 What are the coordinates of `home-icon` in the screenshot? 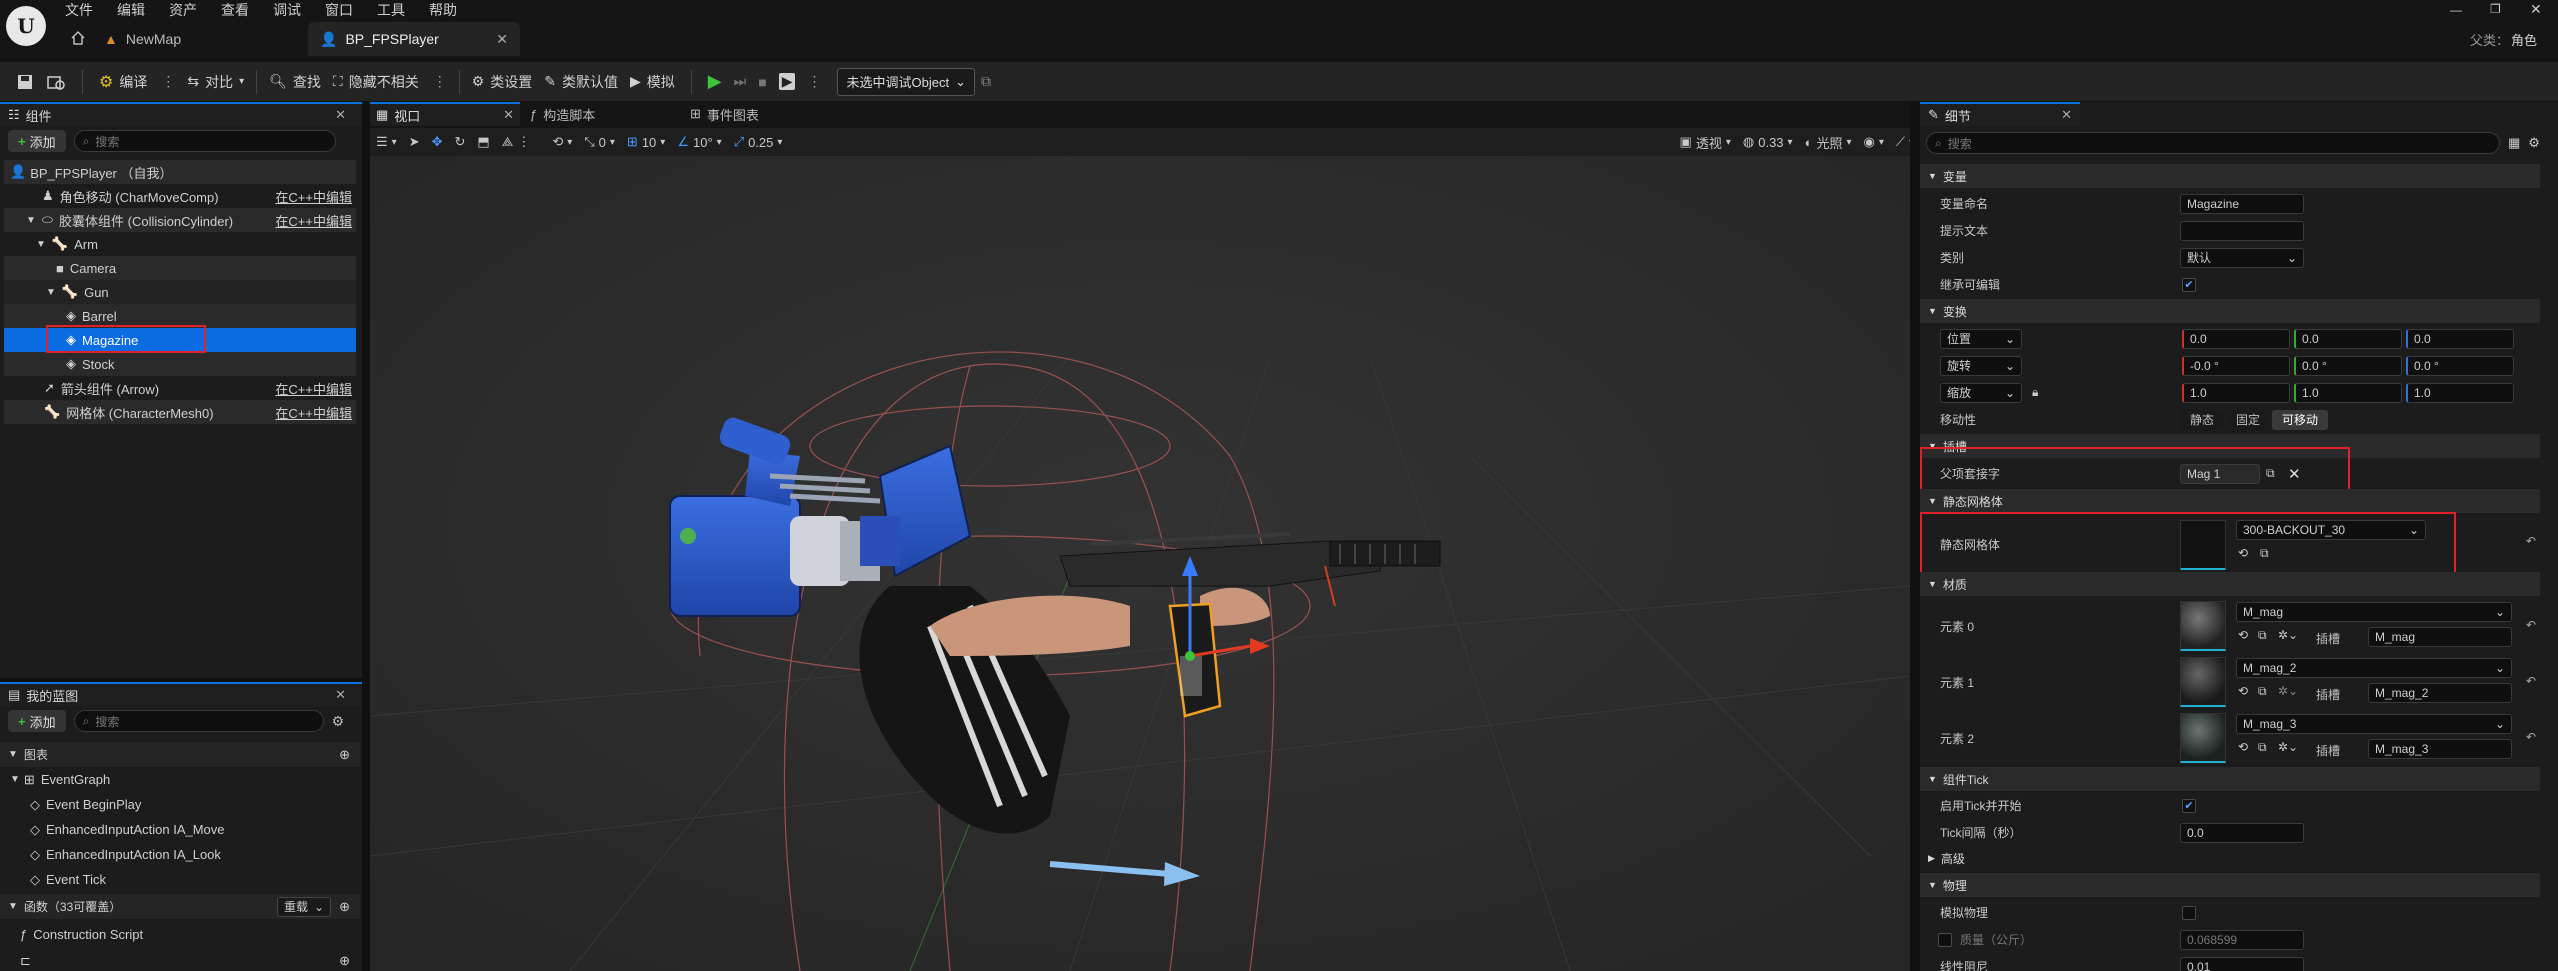 It's located at (78, 38).